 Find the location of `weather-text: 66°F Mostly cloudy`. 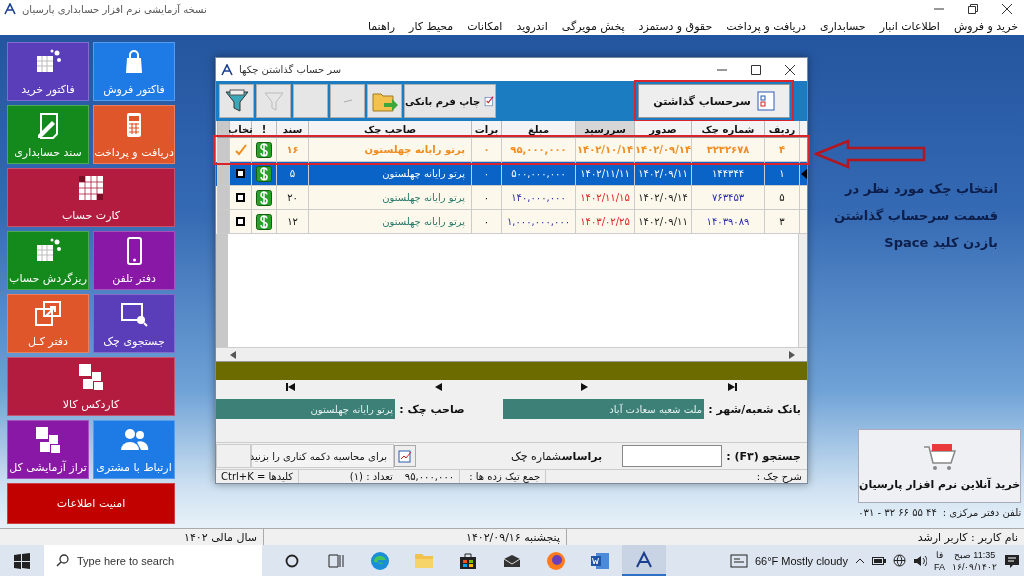

weather-text: 66°F Mostly cloudy is located at coordinates (801, 560).